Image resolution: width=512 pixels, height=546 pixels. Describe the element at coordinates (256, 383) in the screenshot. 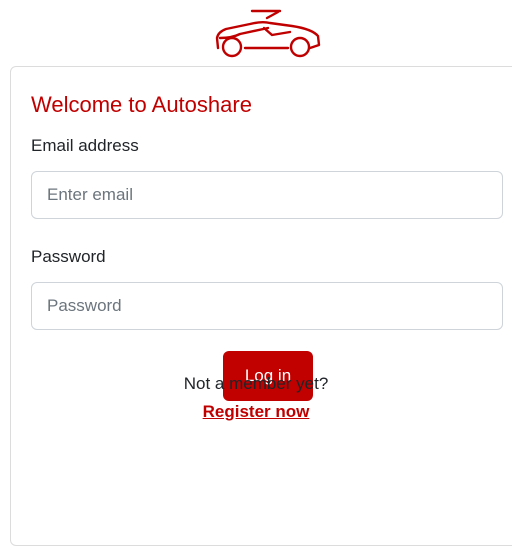

I see `register-prompt: Not a member yet?` at that location.